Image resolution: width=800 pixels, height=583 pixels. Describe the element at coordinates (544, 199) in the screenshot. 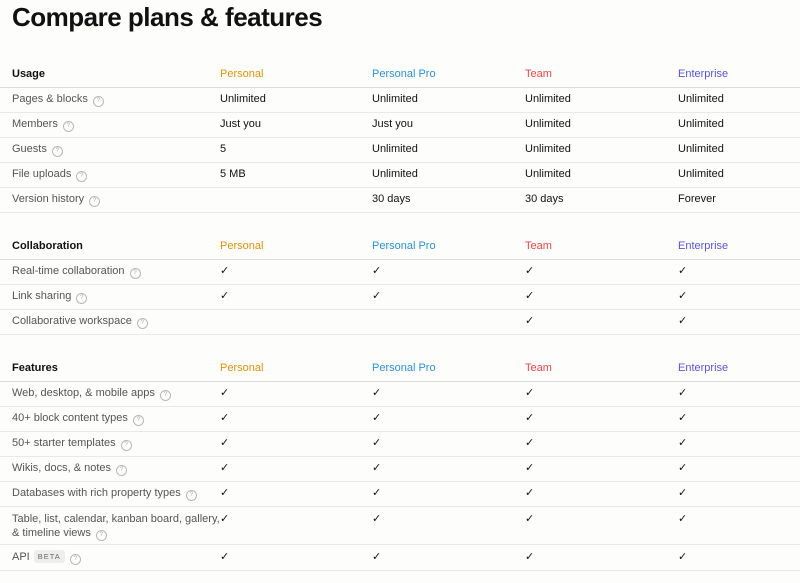

I see `value-team: 30 days` at that location.